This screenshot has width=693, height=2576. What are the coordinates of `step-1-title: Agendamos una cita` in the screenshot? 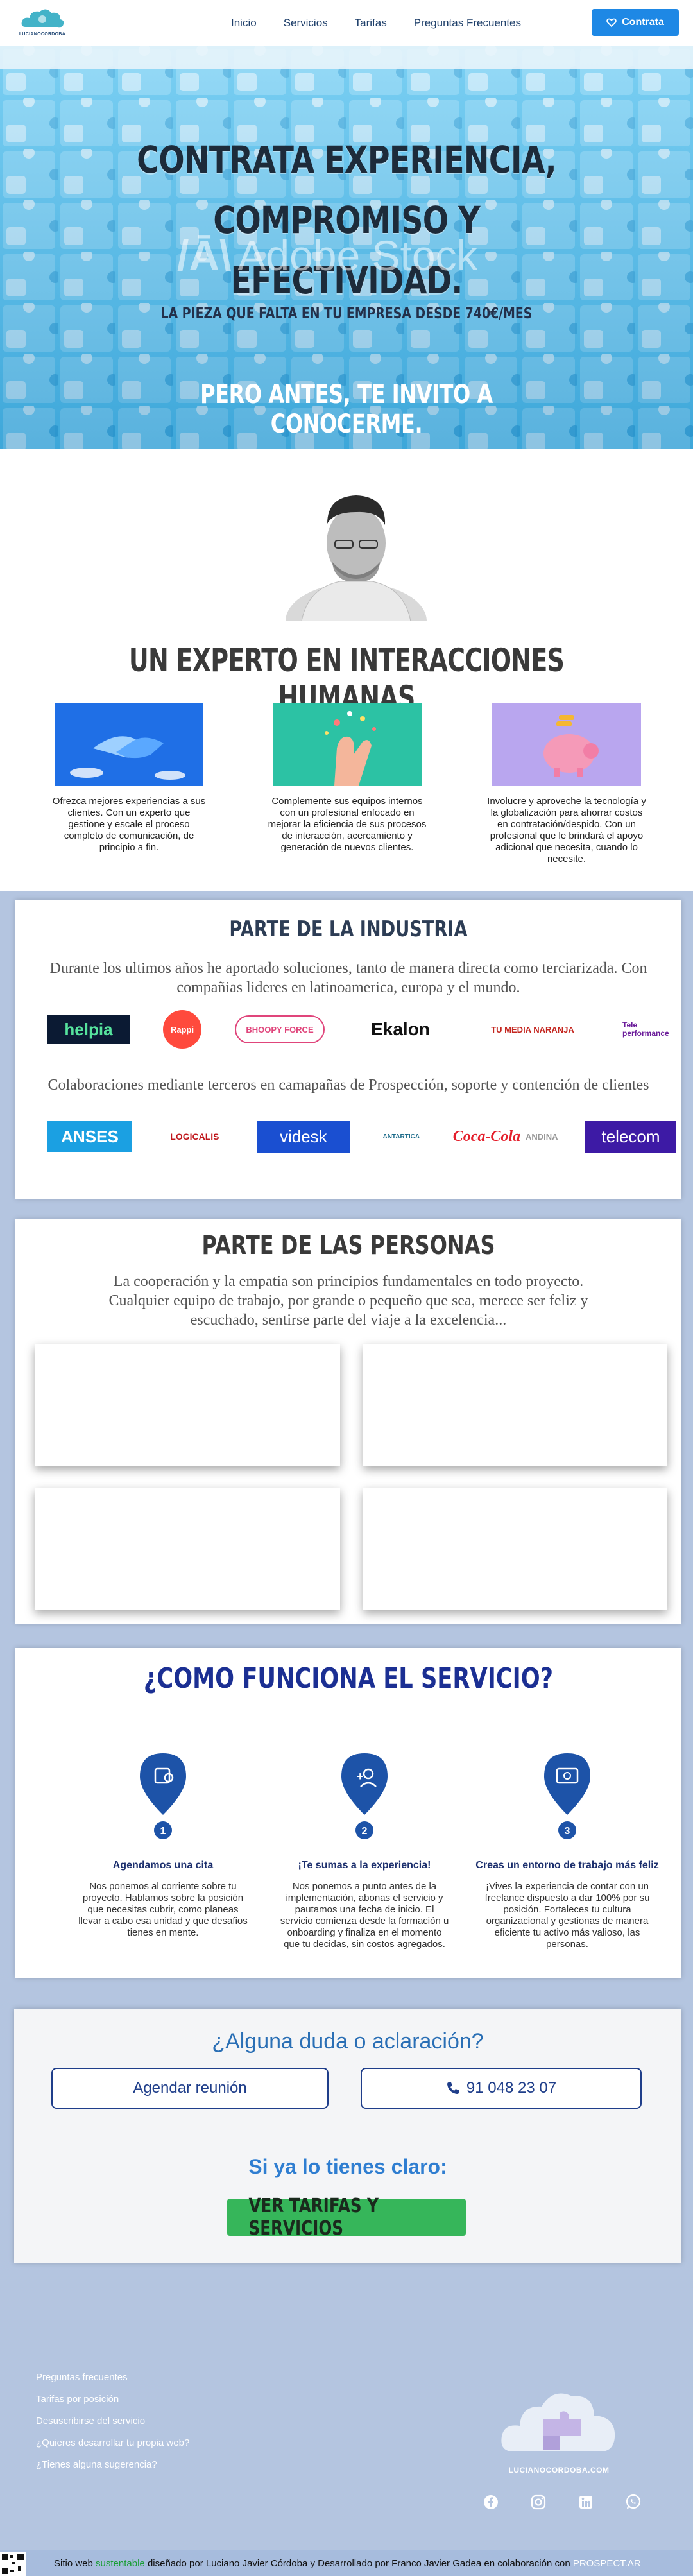 It's located at (163, 1865).